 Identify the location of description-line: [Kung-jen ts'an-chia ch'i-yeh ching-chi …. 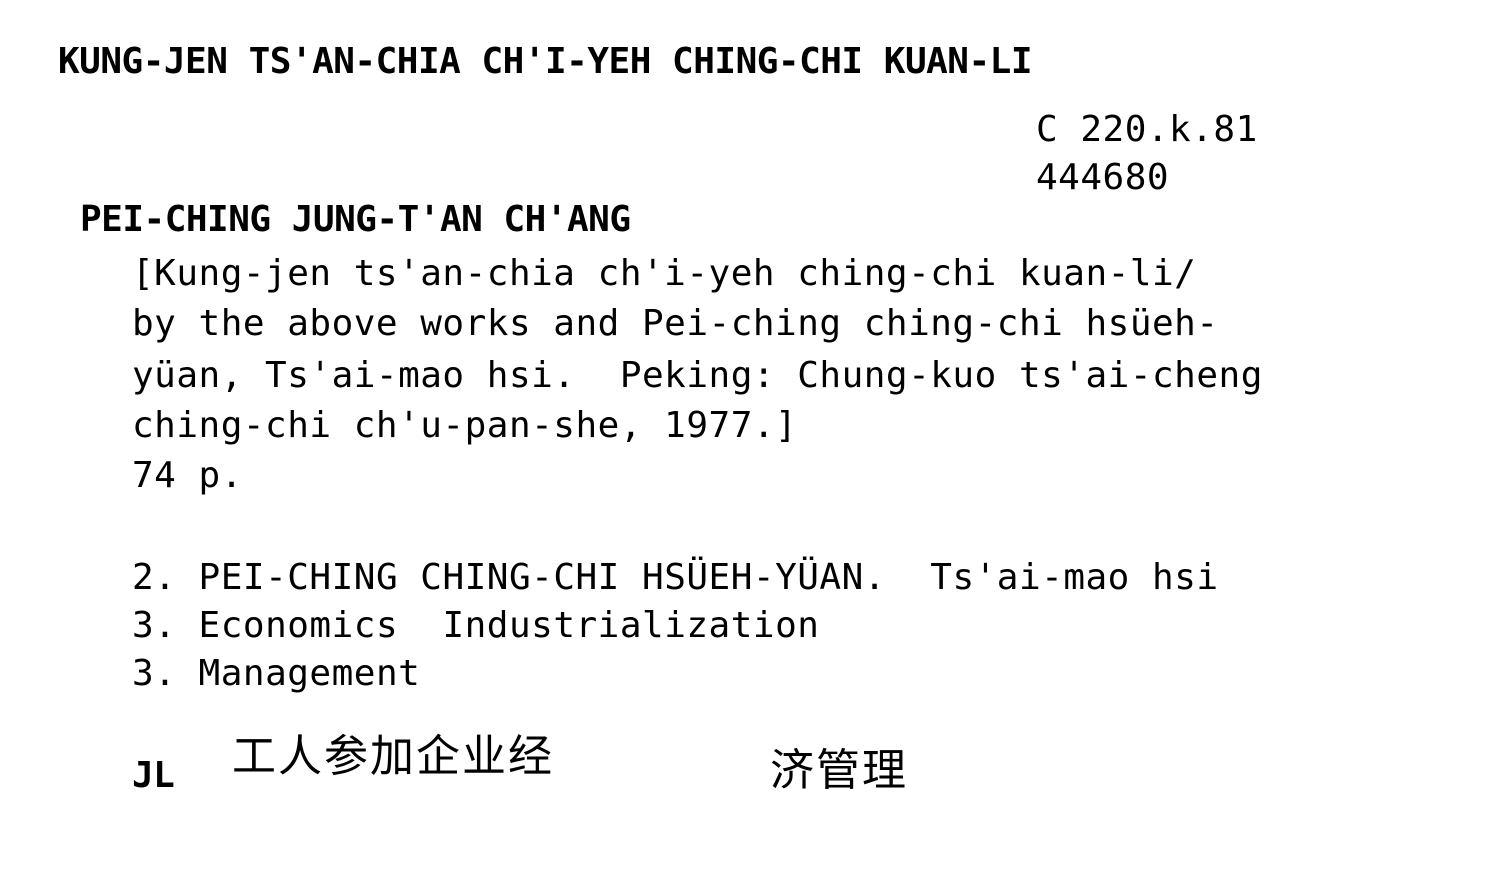
(664, 273).